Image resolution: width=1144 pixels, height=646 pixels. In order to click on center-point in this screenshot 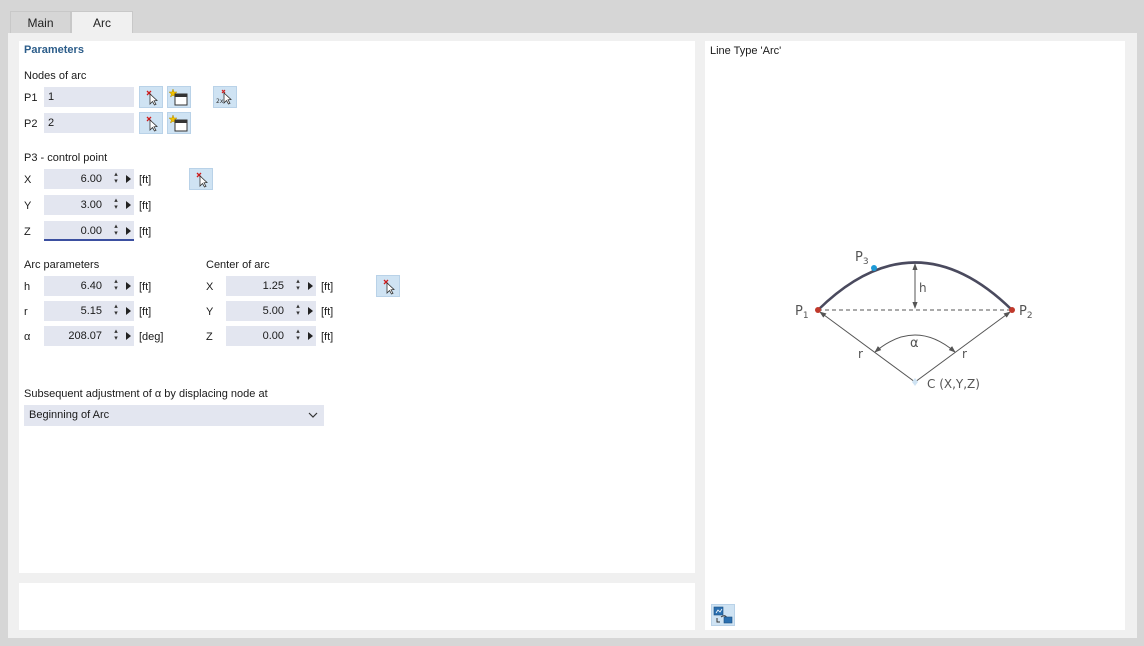, I will do `click(915, 382)`.